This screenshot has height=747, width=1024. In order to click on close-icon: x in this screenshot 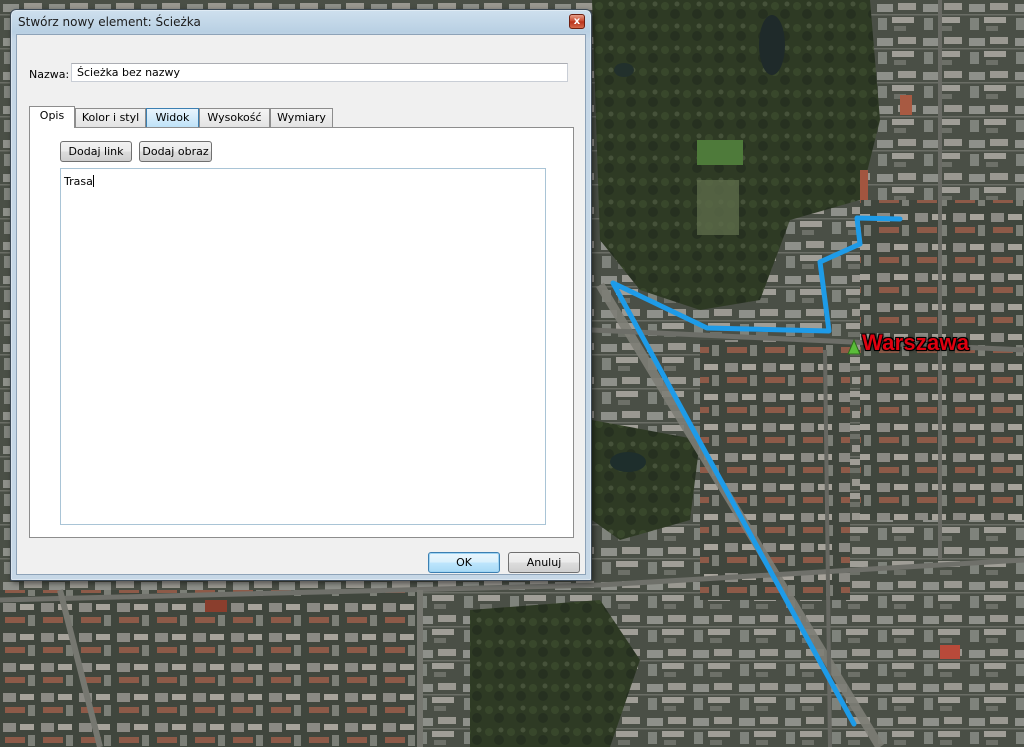, I will do `click(577, 21)`.